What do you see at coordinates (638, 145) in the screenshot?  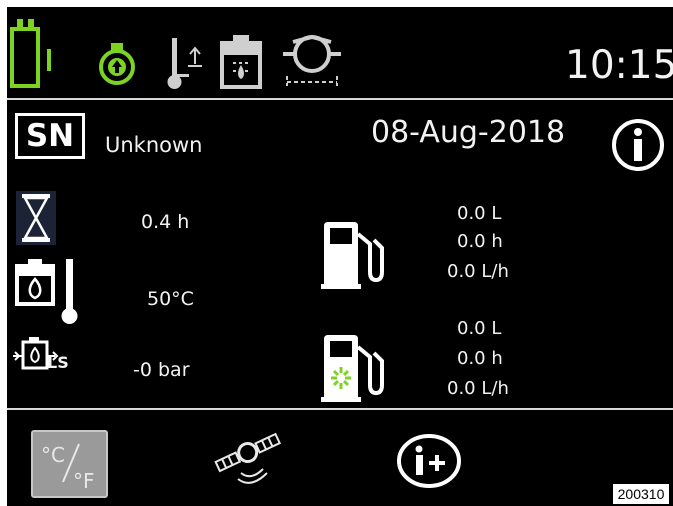 I see `info-button` at bounding box center [638, 145].